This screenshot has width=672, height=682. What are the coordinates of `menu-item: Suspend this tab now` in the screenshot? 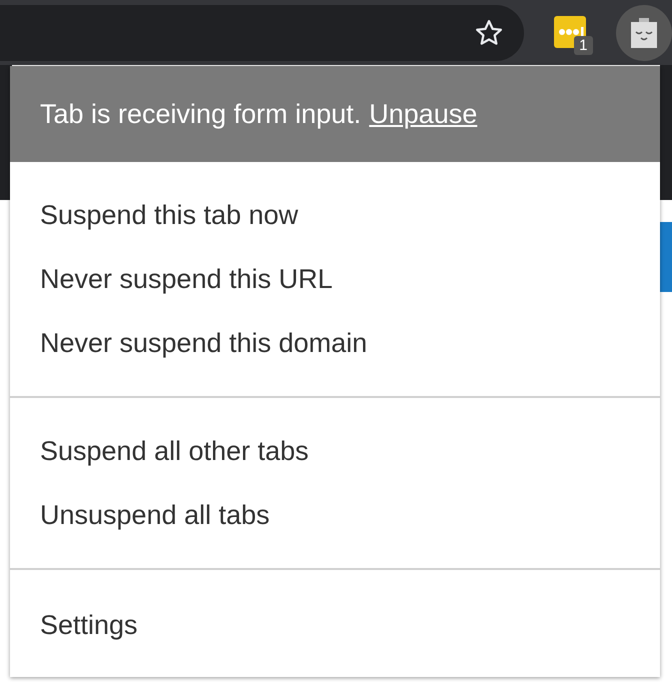 It's located at (335, 215).